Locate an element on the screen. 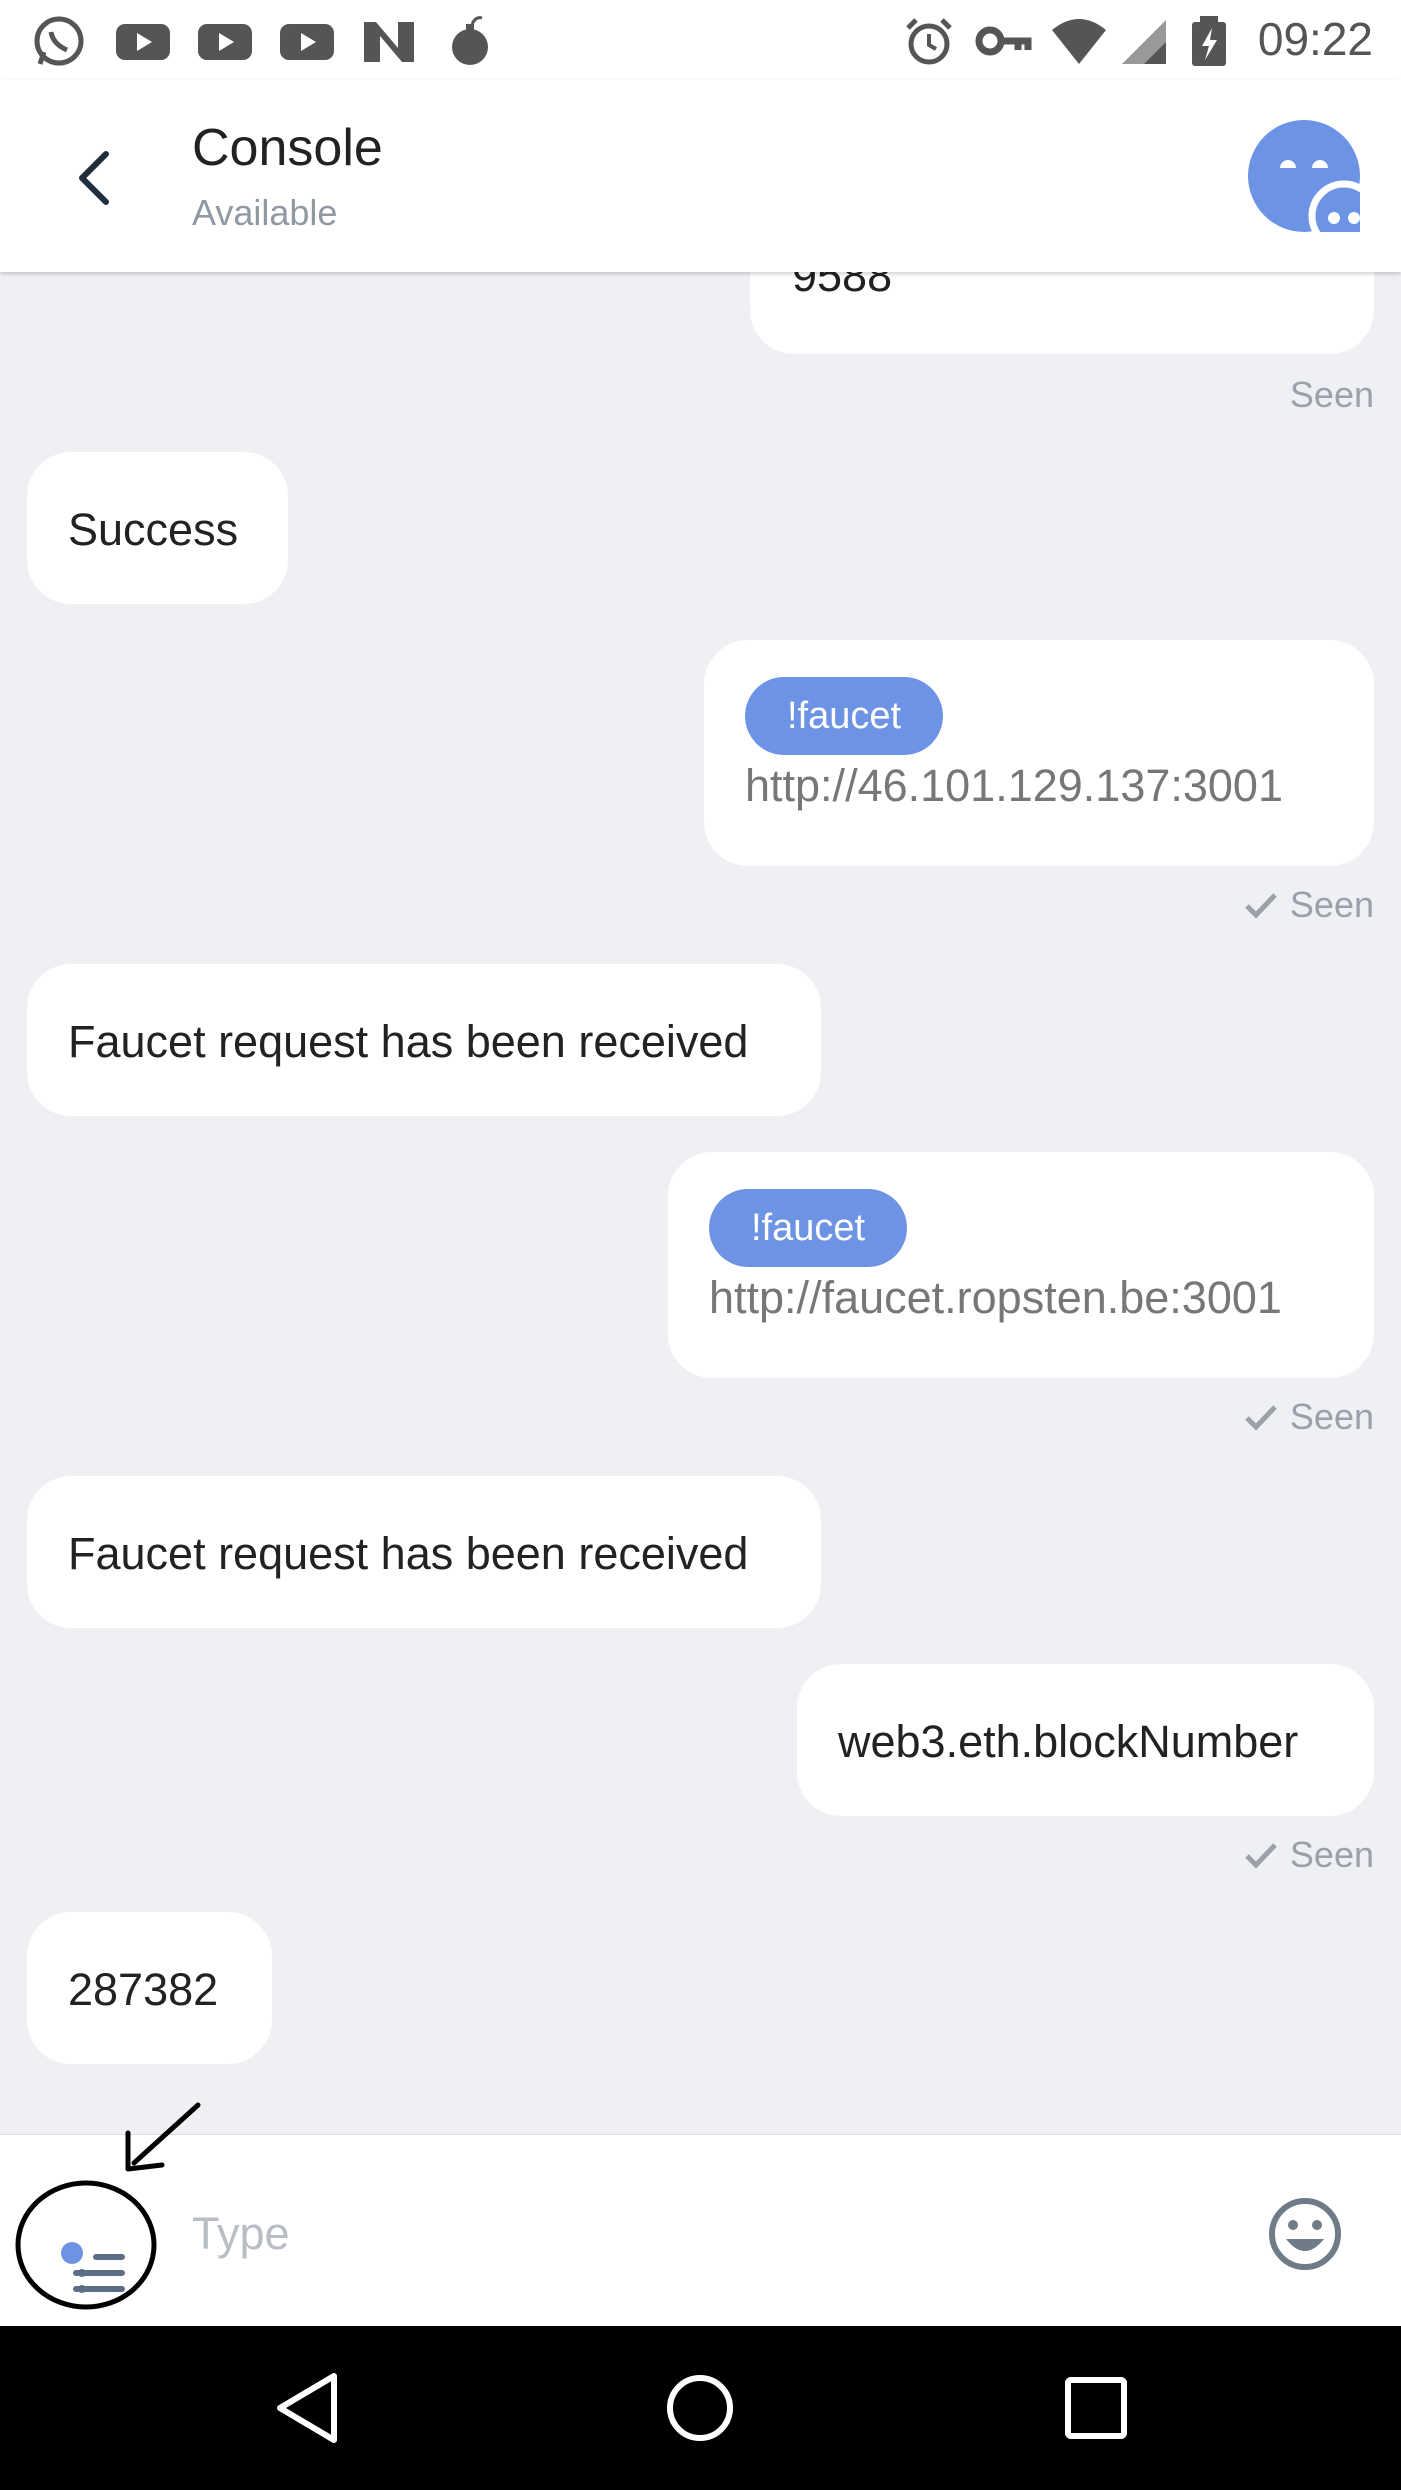  message-text: Success is located at coordinates (153, 529).